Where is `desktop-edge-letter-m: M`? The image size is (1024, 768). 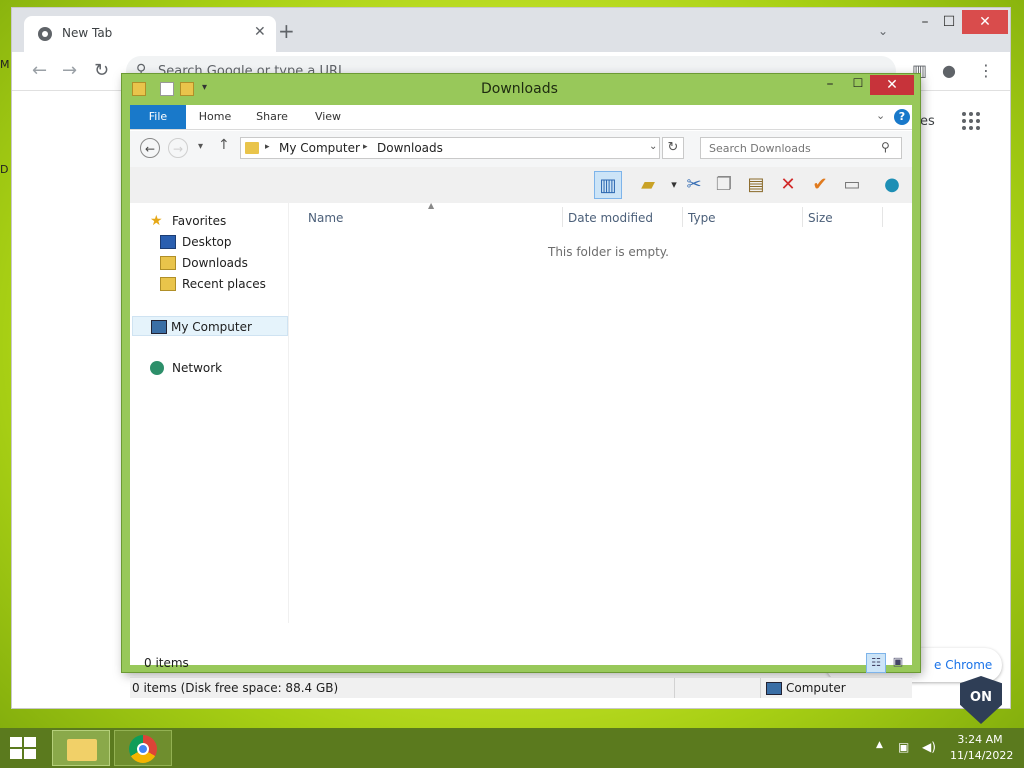
desktop-edge-letter-m: M is located at coordinates (5, 64).